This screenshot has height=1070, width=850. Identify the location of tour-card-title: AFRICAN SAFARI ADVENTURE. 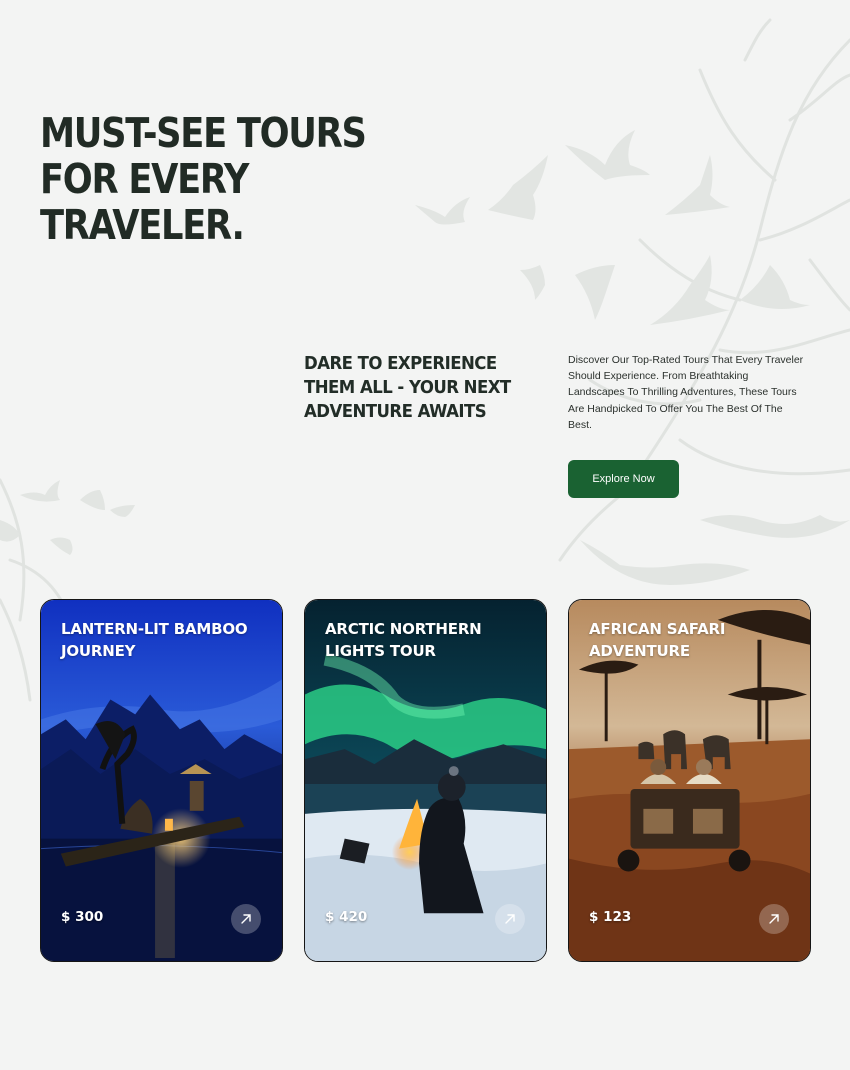
(694, 640).